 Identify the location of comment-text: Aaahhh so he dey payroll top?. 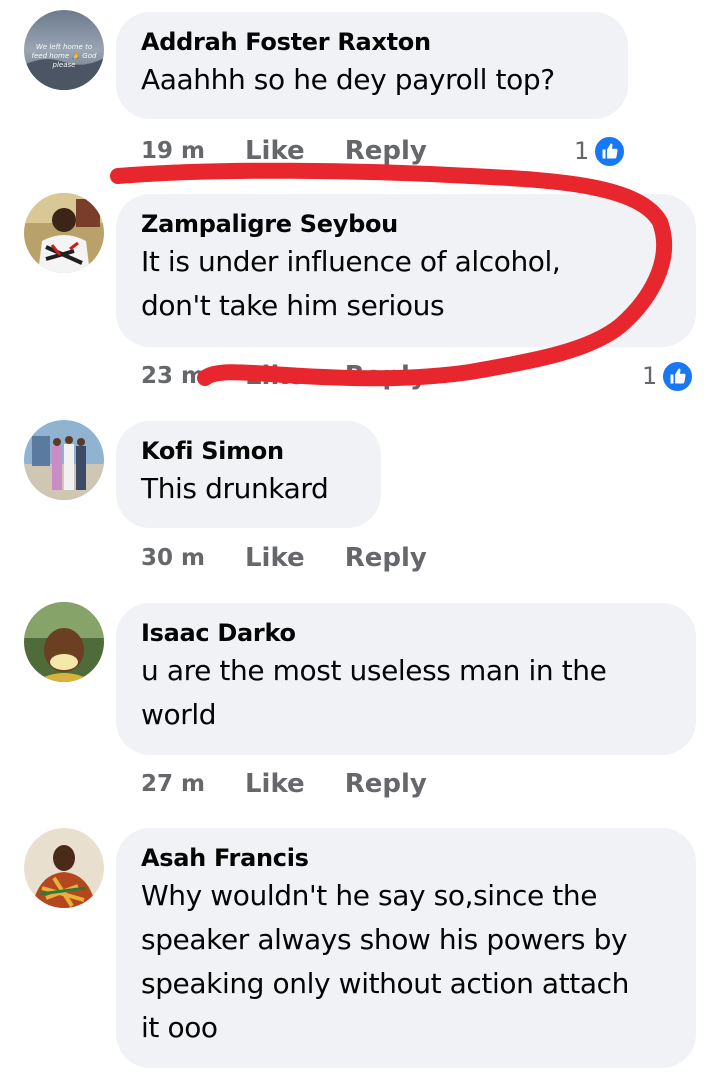
(348, 79).